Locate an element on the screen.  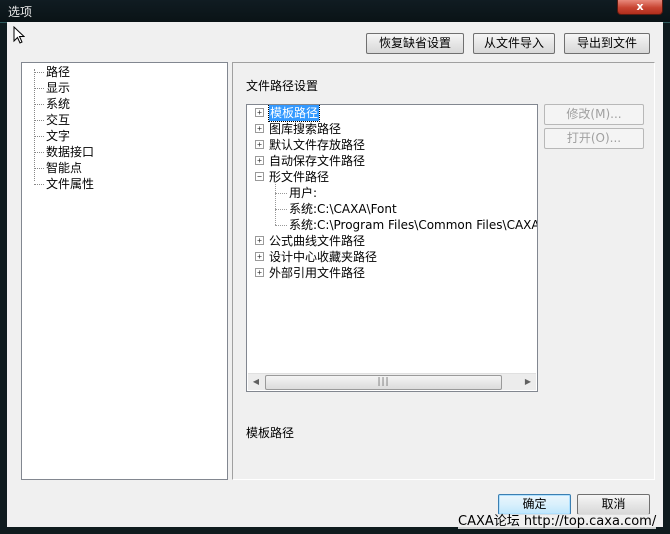
tree-child-path: 系统:C:\CAXA\Font is located at coordinates (343, 209).